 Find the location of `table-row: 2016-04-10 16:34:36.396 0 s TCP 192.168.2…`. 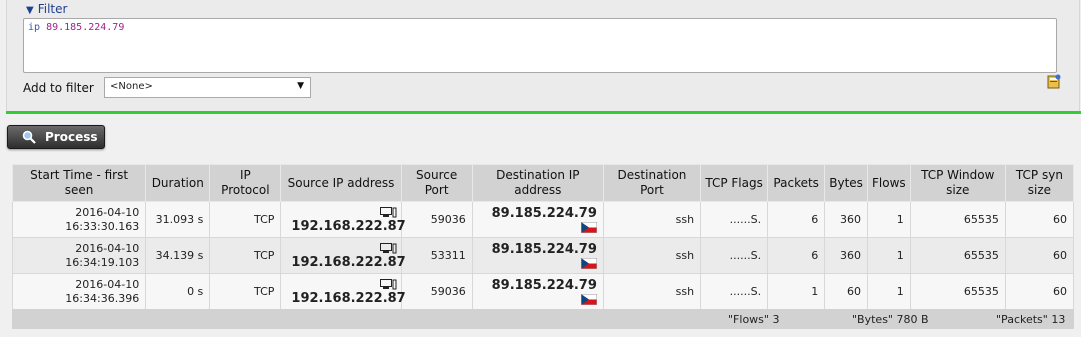

table-row: 2016-04-10 16:34:36.396 0 s TCP 192.168.2… is located at coordinates (543, 291).